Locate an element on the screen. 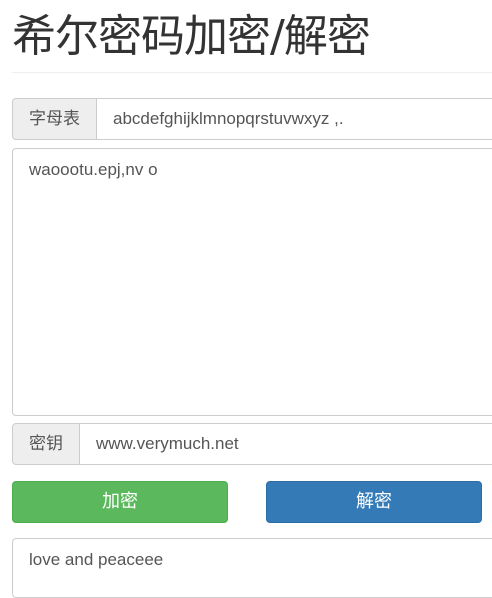  key-input-group: 密钥 www.verymuch.net is located at coordinates (252, 444).